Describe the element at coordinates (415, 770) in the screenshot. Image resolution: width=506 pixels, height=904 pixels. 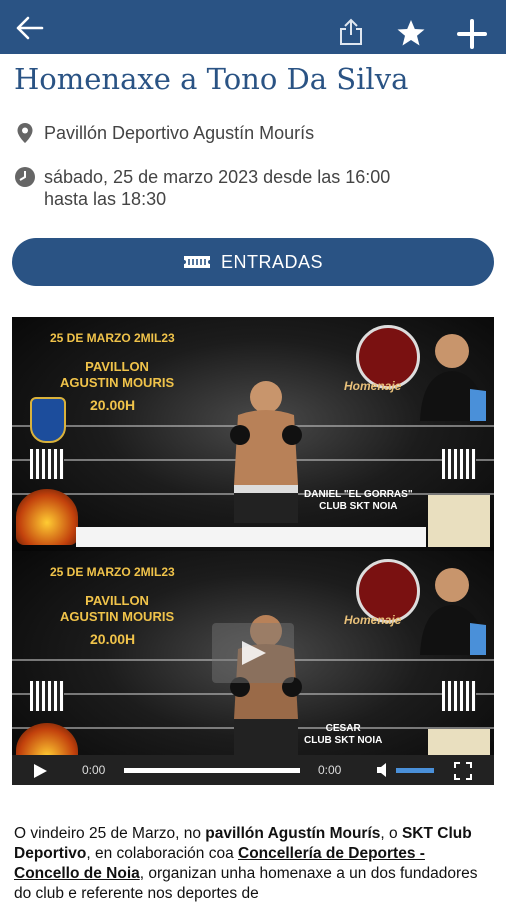
I see `volume-slider` at that location.